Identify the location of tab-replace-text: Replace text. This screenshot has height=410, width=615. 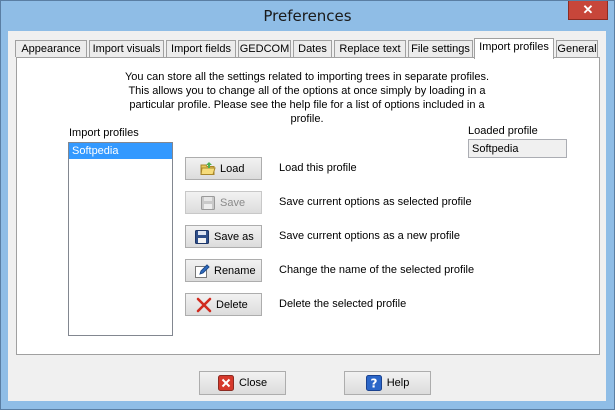
(370, 48).